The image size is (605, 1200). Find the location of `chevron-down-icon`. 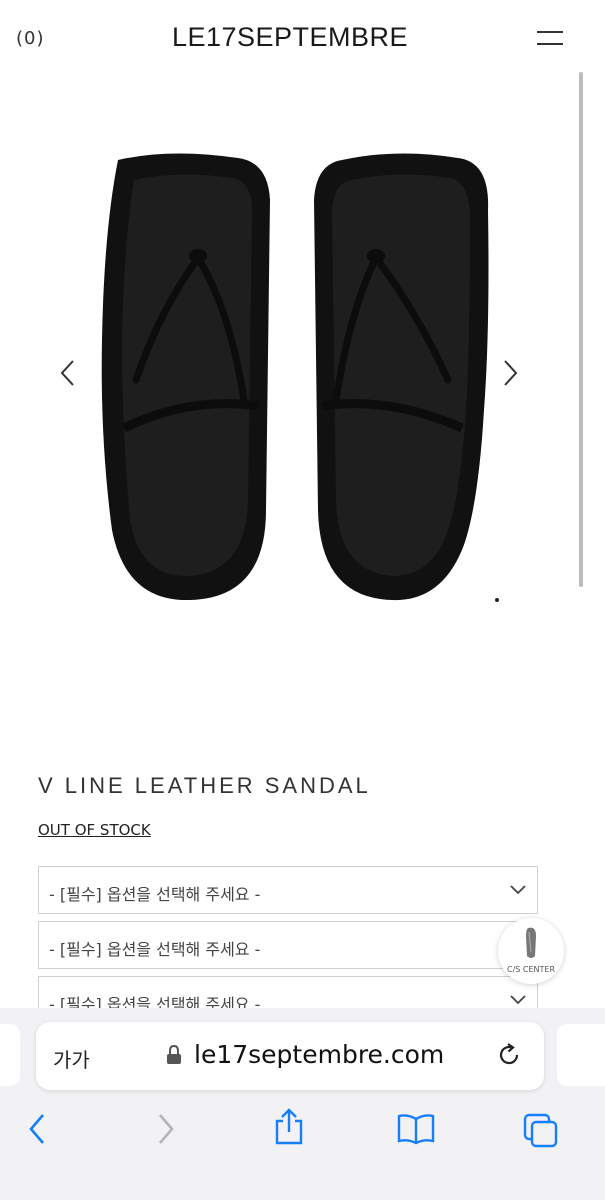

chevron-down-icon is located at coordinates (518, 890).